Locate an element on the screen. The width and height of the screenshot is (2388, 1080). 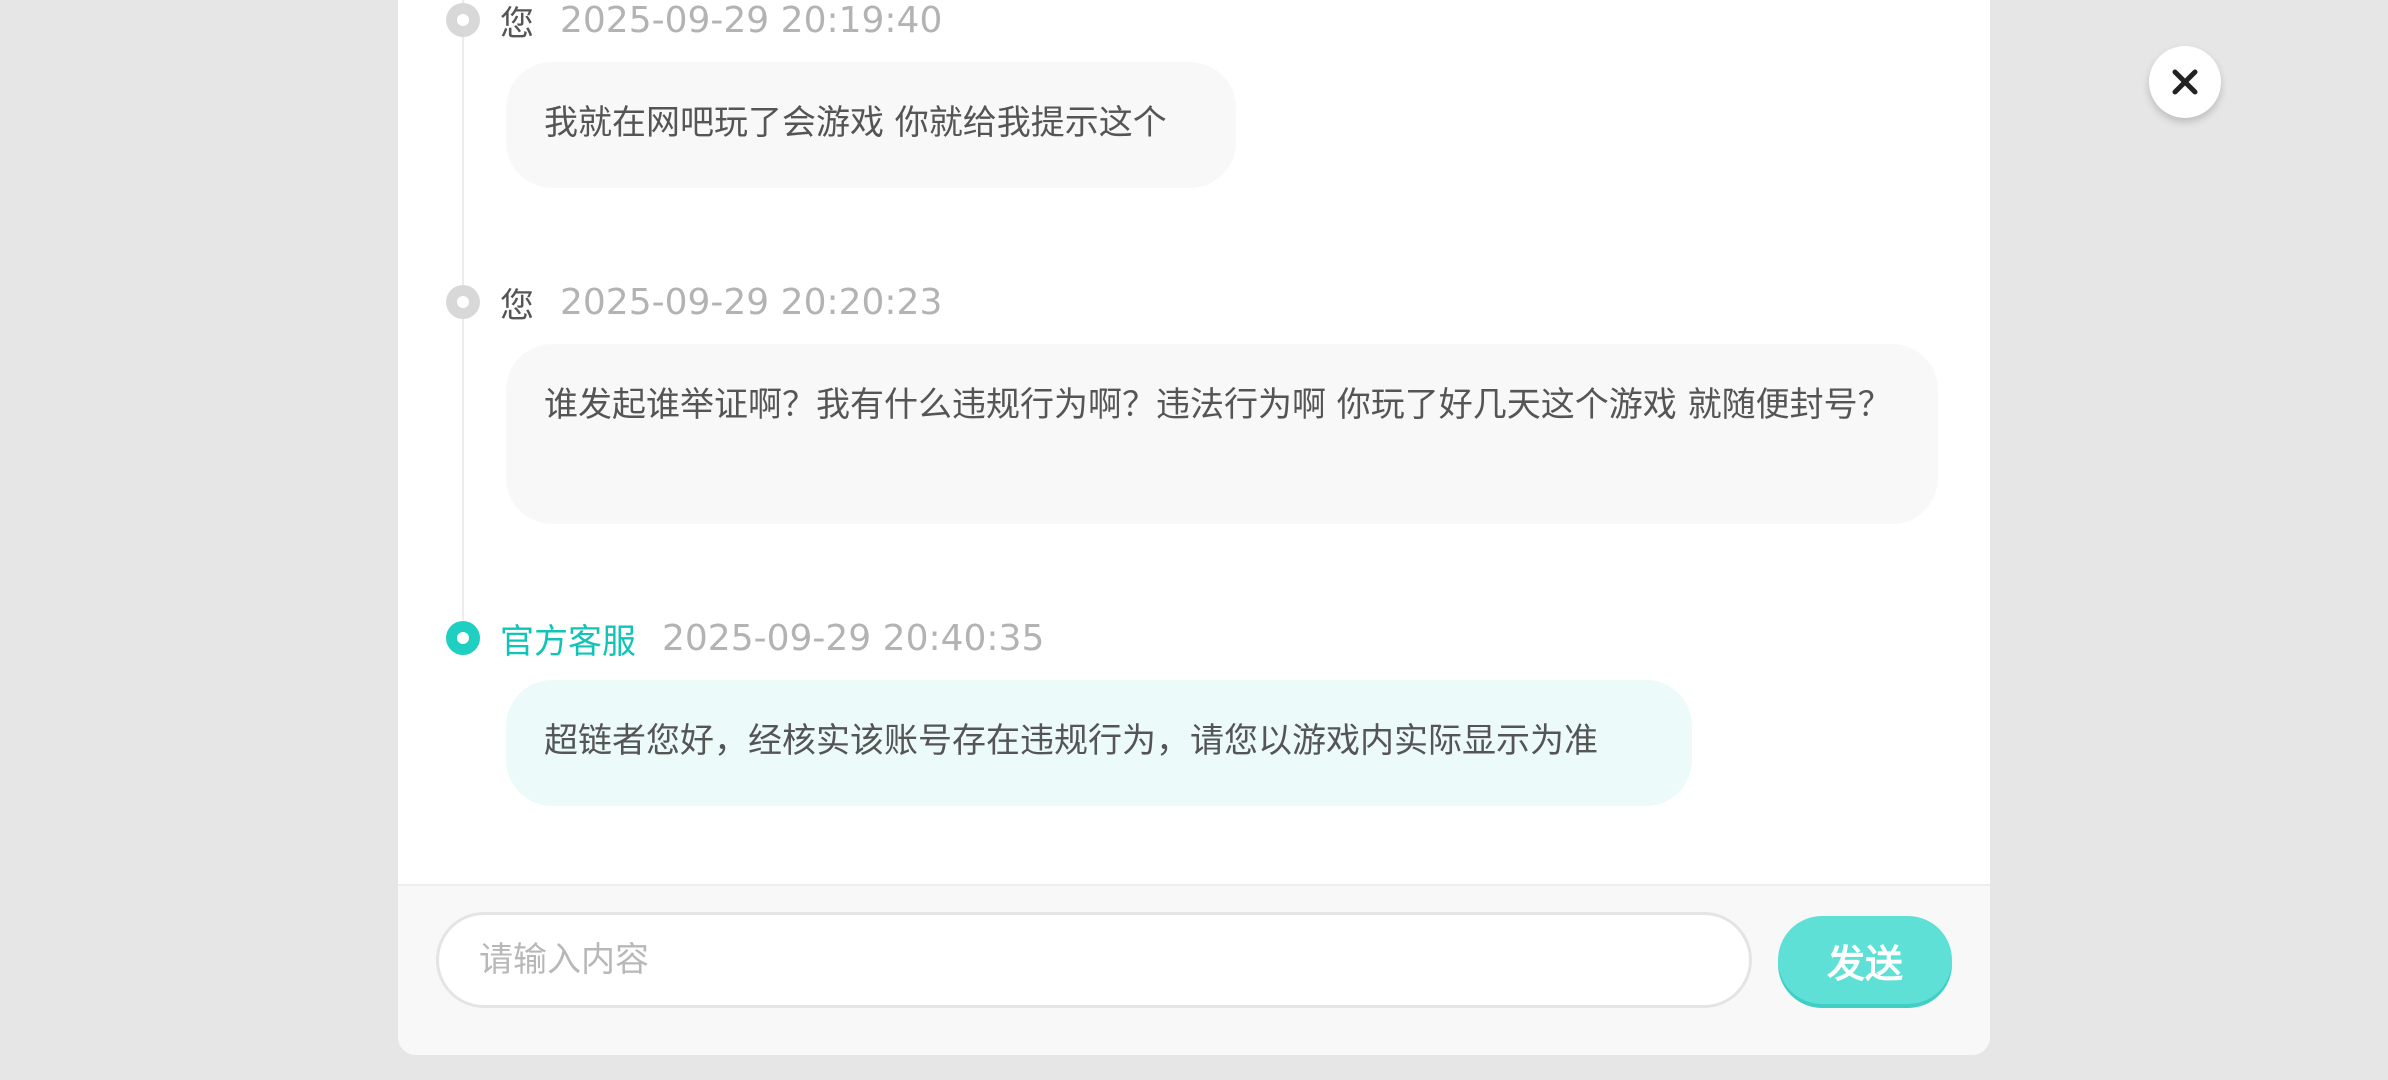
timeline-dot-active-icon is located at coordinates (463, 638).